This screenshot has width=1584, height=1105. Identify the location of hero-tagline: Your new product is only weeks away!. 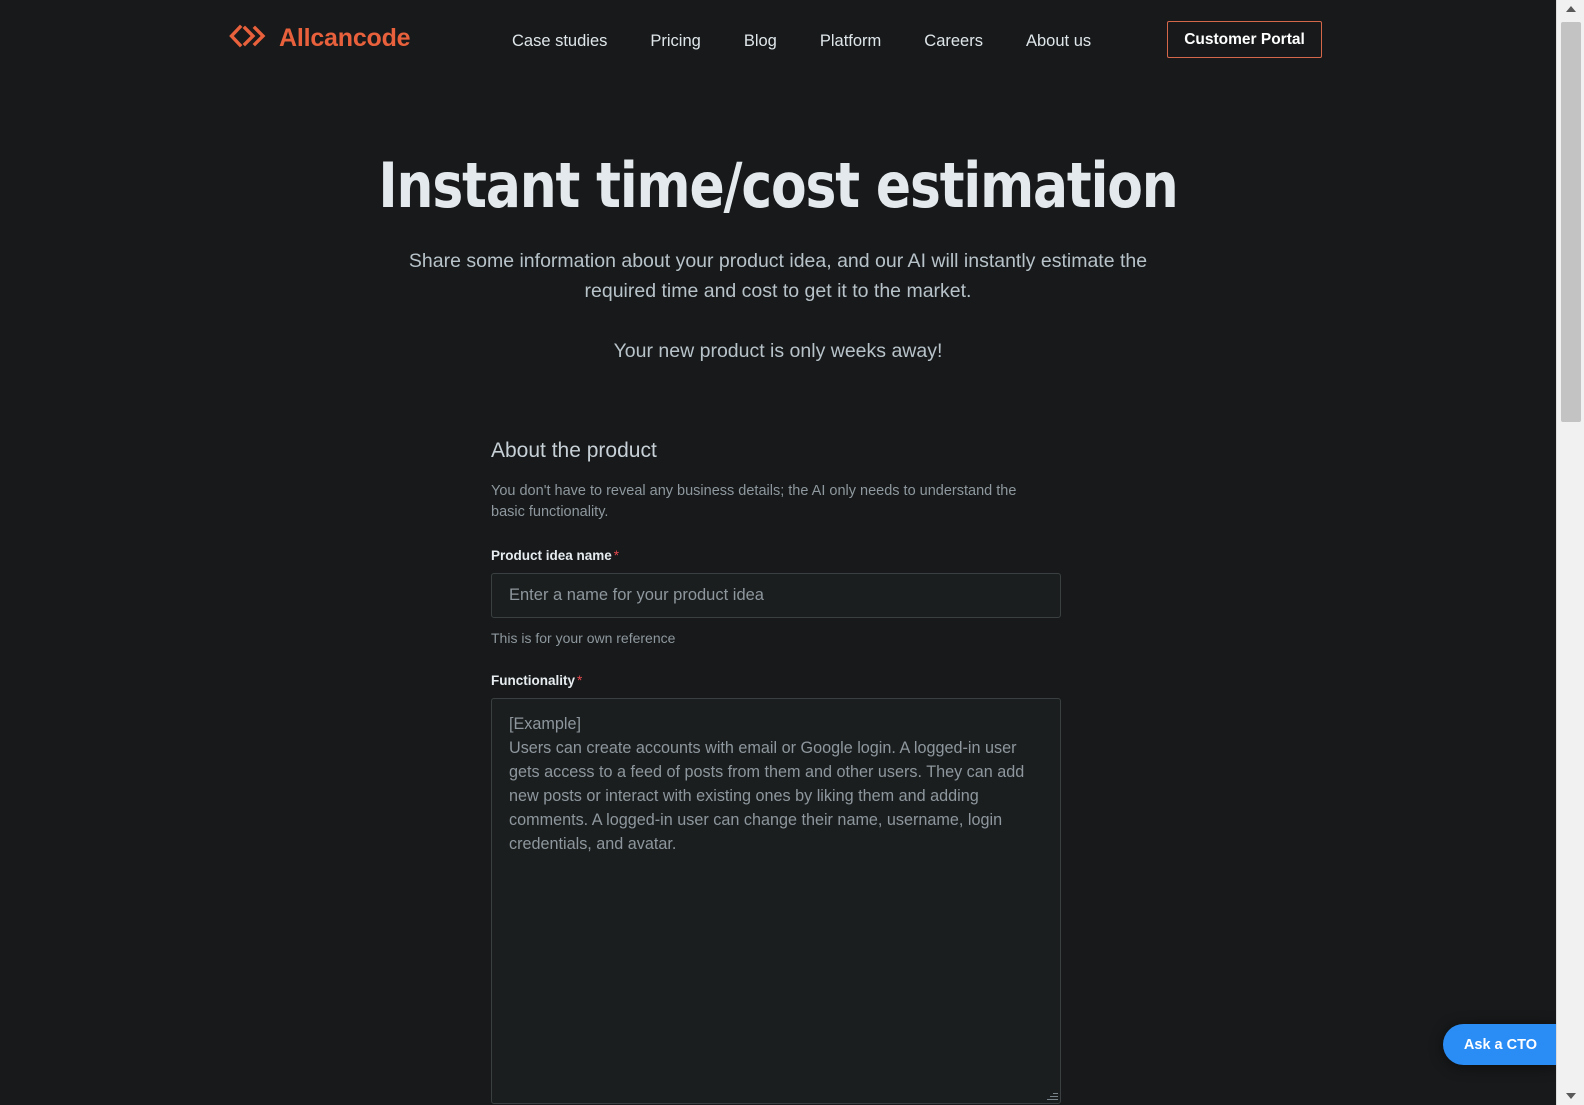
(778, 350).